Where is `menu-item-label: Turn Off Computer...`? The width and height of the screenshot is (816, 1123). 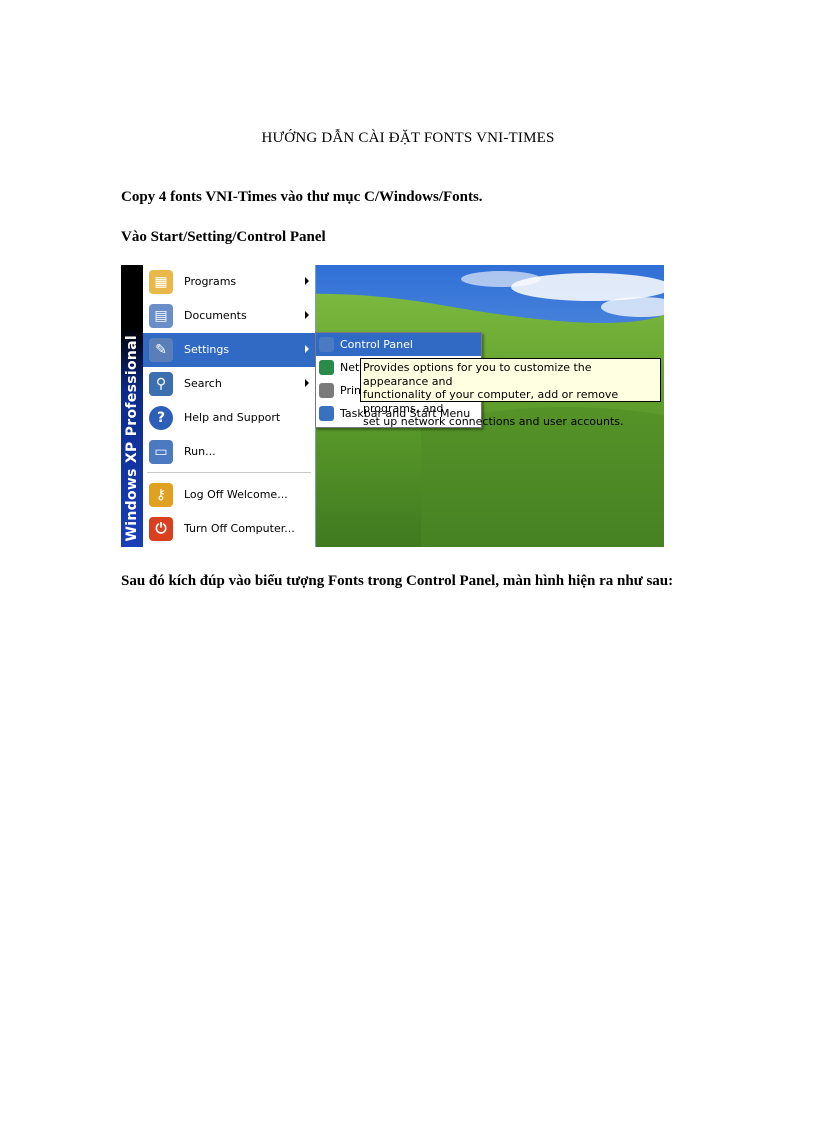 menu-item-label: Turn Off Computer... is located at coordinates (239, 528).